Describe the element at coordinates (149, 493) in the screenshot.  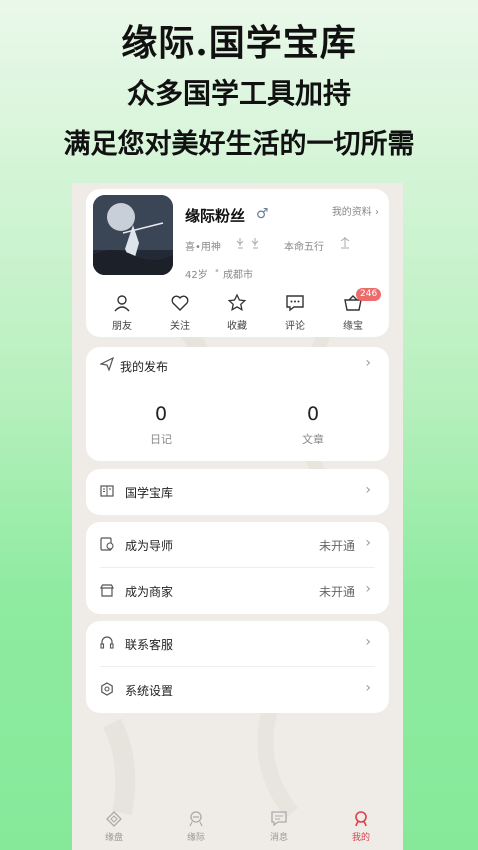
I see `menu-label: 国学宝库` at that location.